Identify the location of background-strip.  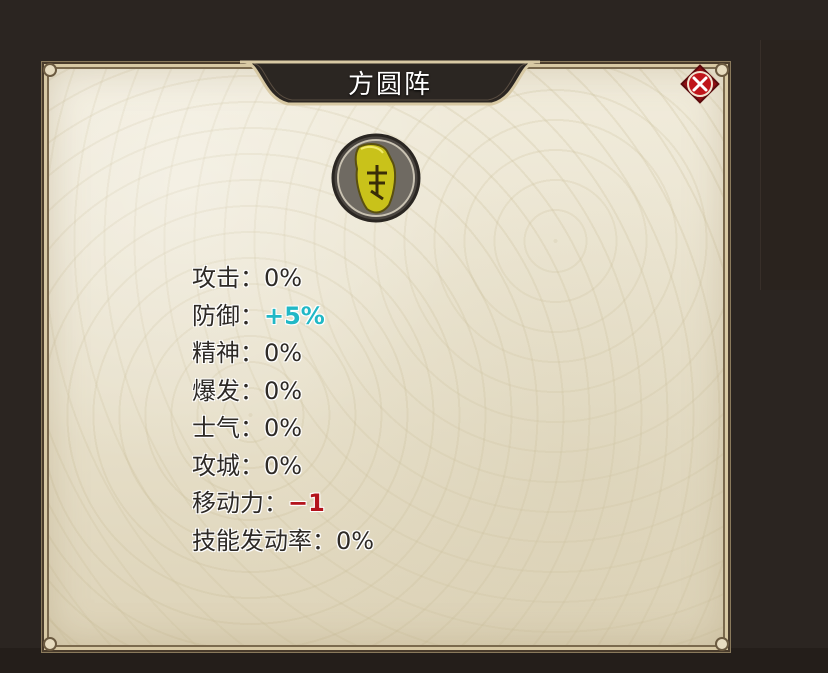
(414, 660).